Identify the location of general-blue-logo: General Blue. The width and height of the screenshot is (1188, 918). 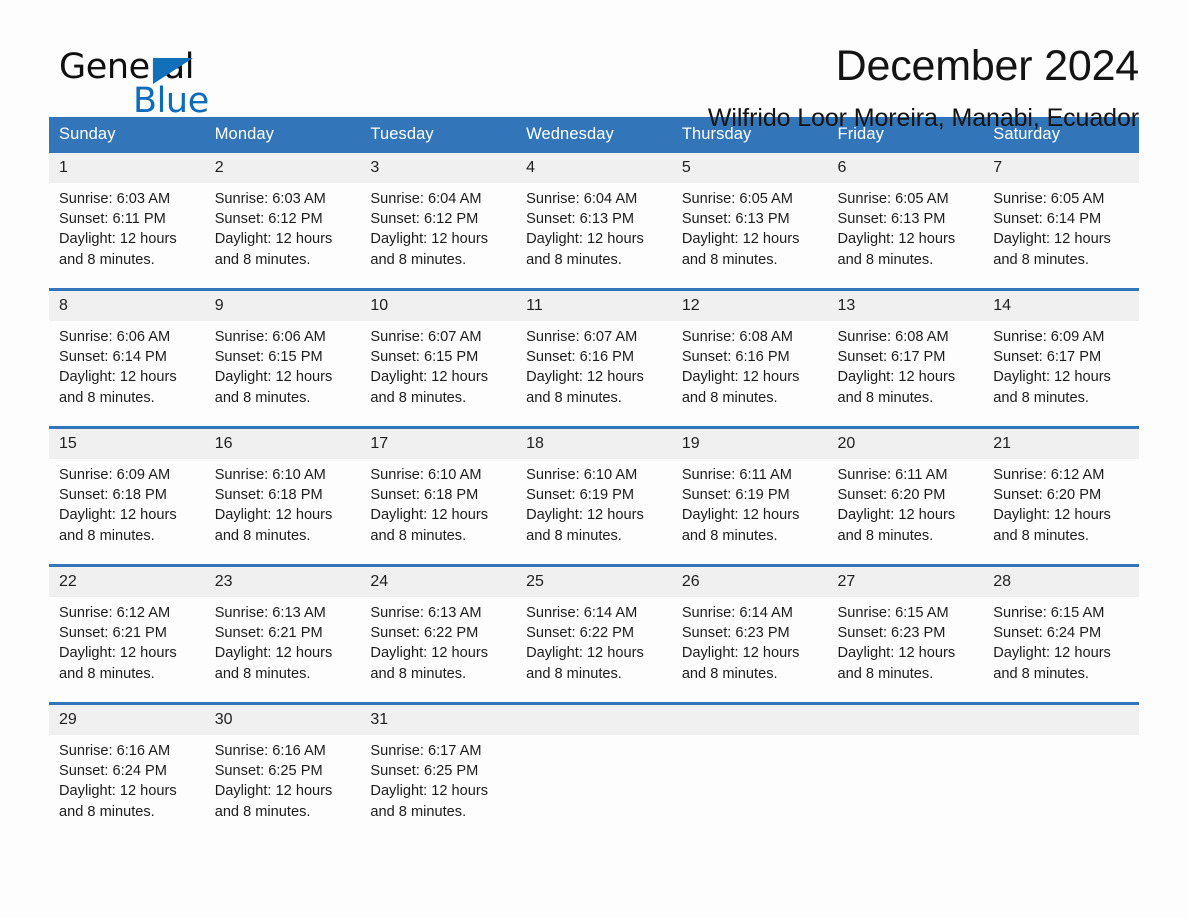
(149, 82).